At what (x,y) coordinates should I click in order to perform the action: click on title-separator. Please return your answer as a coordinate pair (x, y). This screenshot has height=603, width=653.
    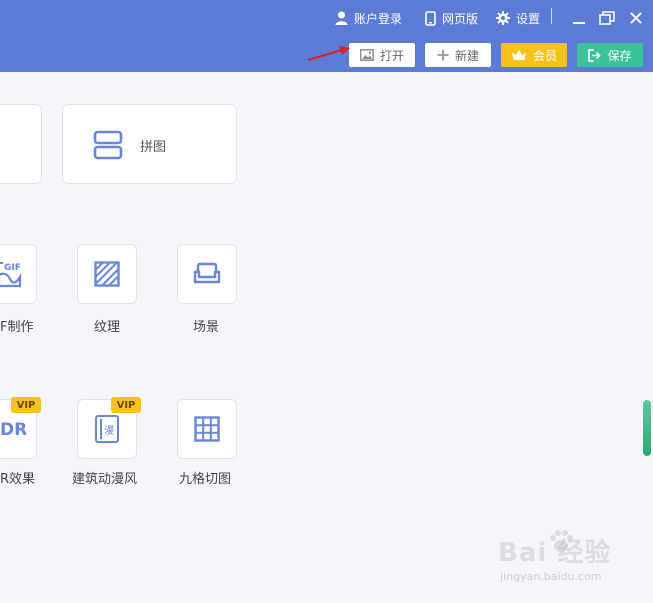
    Looking at the image, I should click on (551, 16).